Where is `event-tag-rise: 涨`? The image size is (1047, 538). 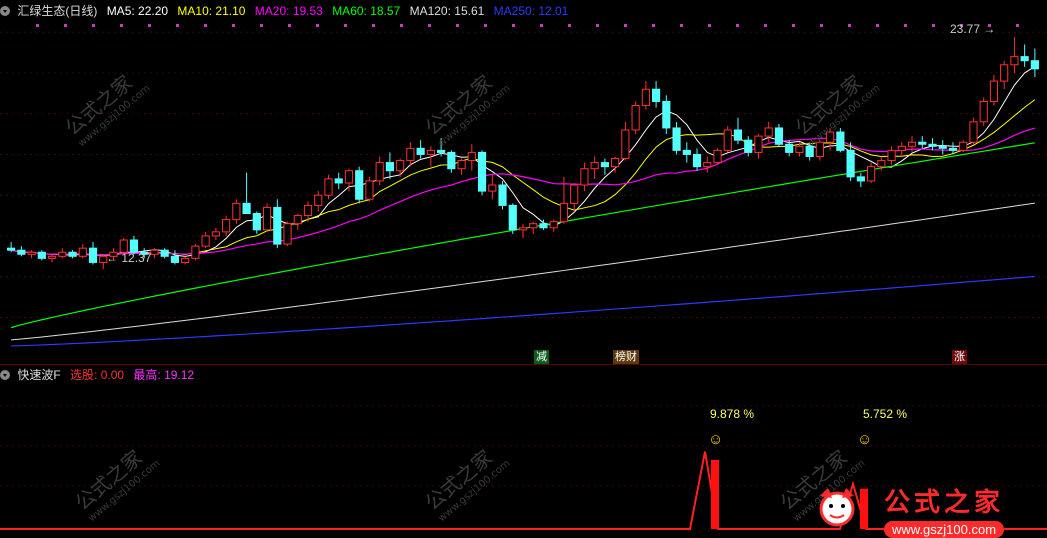
event-tag-rise: 涨 is located at coordinates (959, 357).